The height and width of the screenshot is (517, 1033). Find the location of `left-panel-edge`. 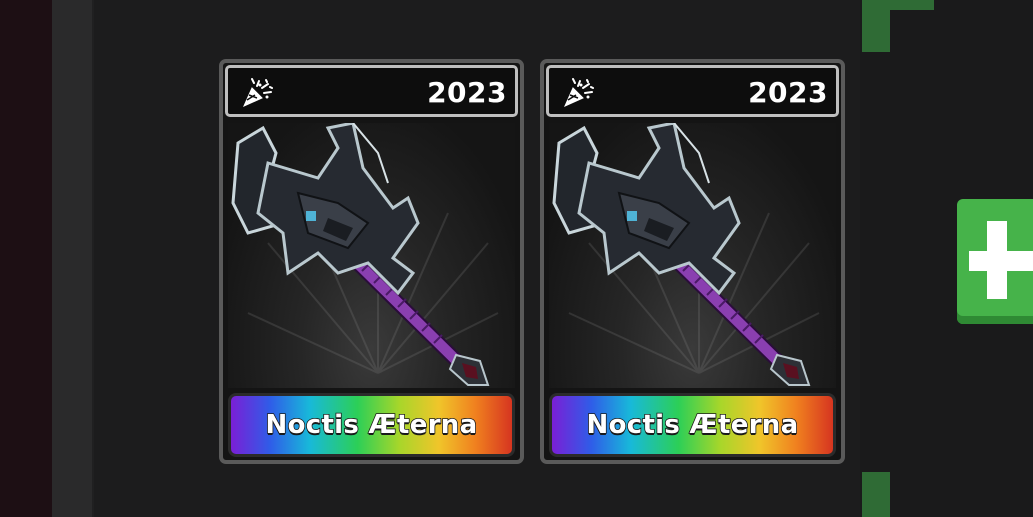

left-panel-edge is located at coordinates (26, 258).